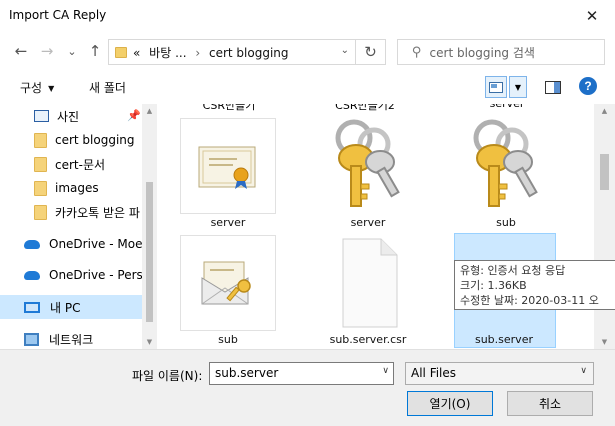 This screenshot has height=426, width=615. I want to click on sidebar-item-label: OneDrive - Moe,, so click(95, 244).